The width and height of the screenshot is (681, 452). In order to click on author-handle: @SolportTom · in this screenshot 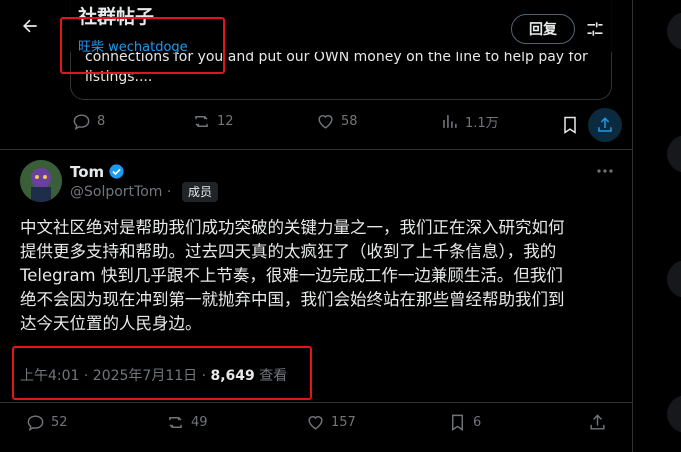, I will do `click(120, 192)`.